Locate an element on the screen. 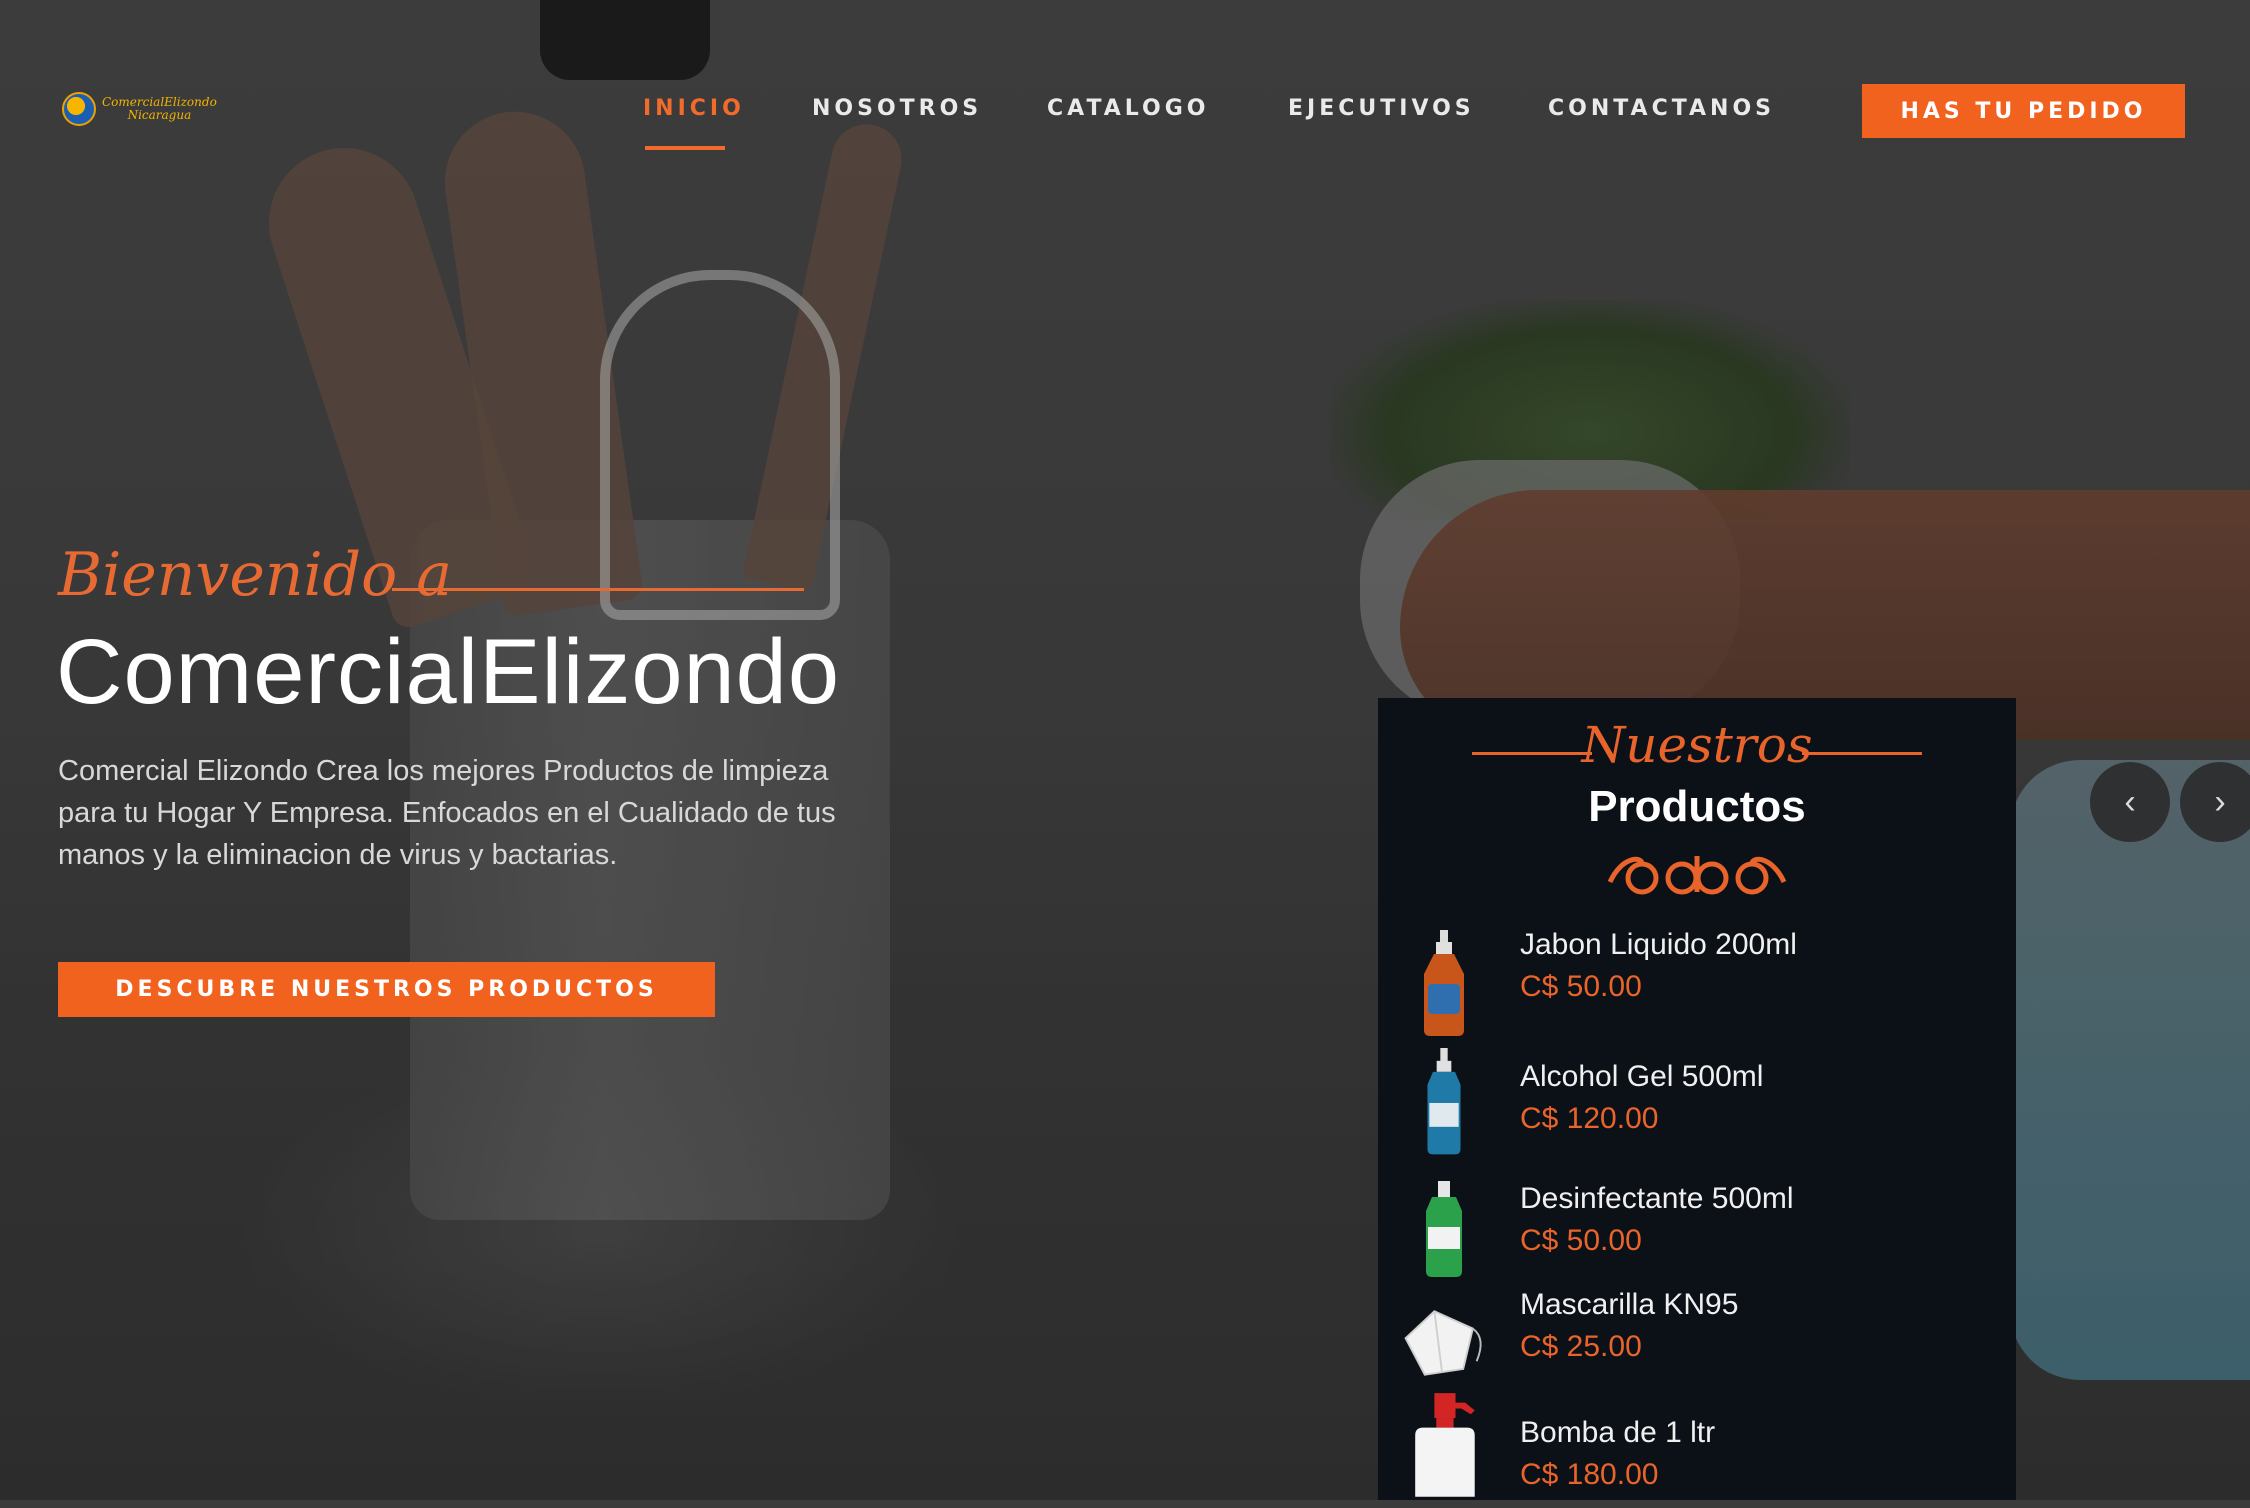 The image size is (2250, 1508). nav-item-contactanos: CONTACTANOS is located at coordinates (1661, 108).